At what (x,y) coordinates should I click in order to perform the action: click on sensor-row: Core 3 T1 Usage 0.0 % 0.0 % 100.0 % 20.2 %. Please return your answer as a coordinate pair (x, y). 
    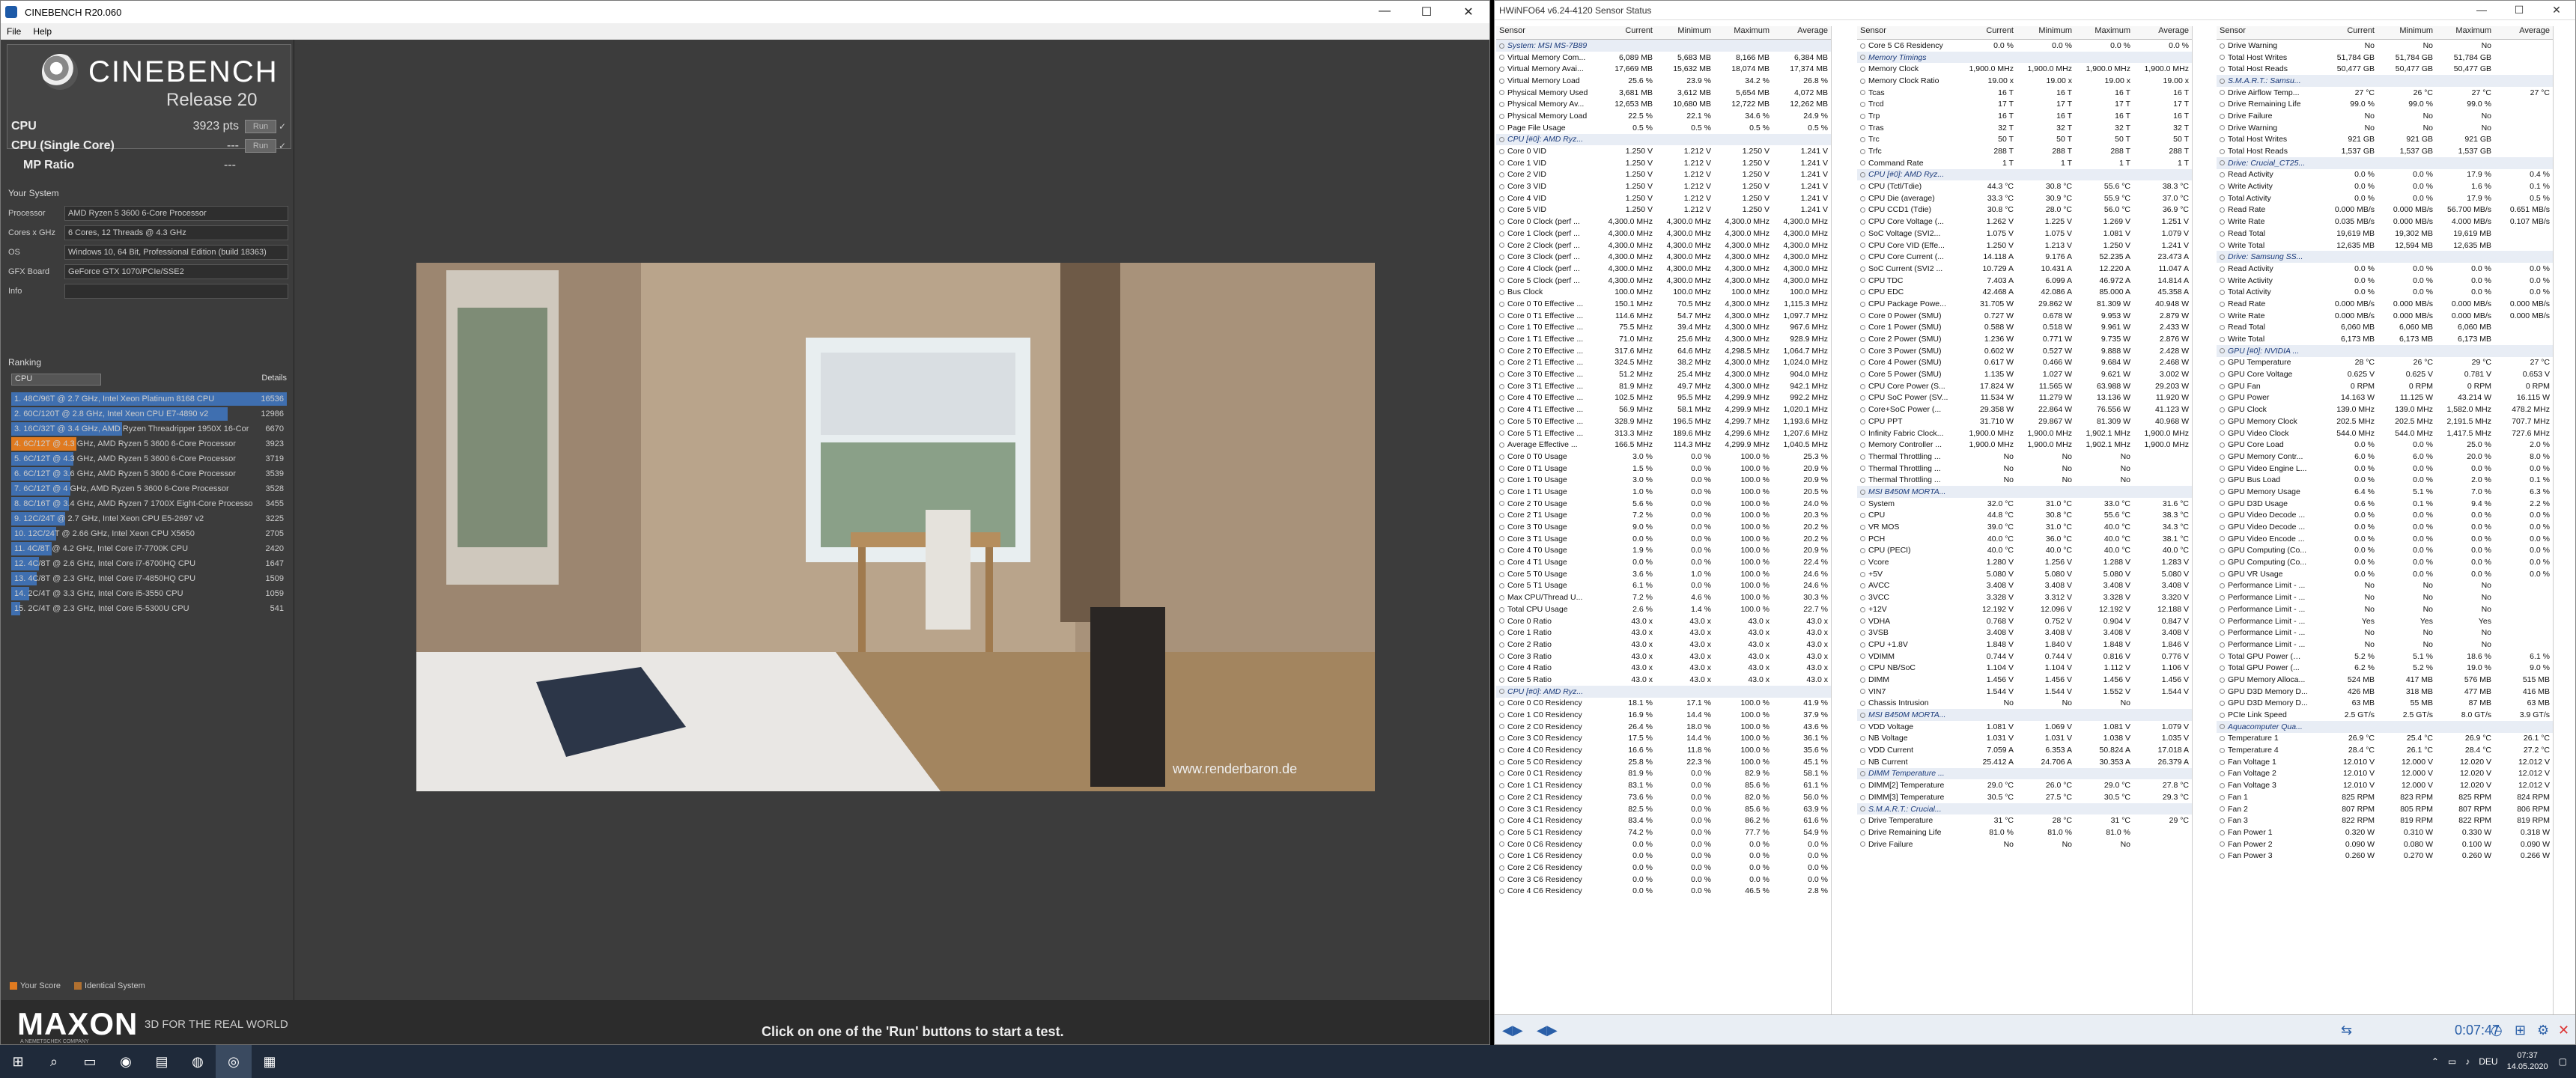
    Looking at the image, I should click on (1663, 539).